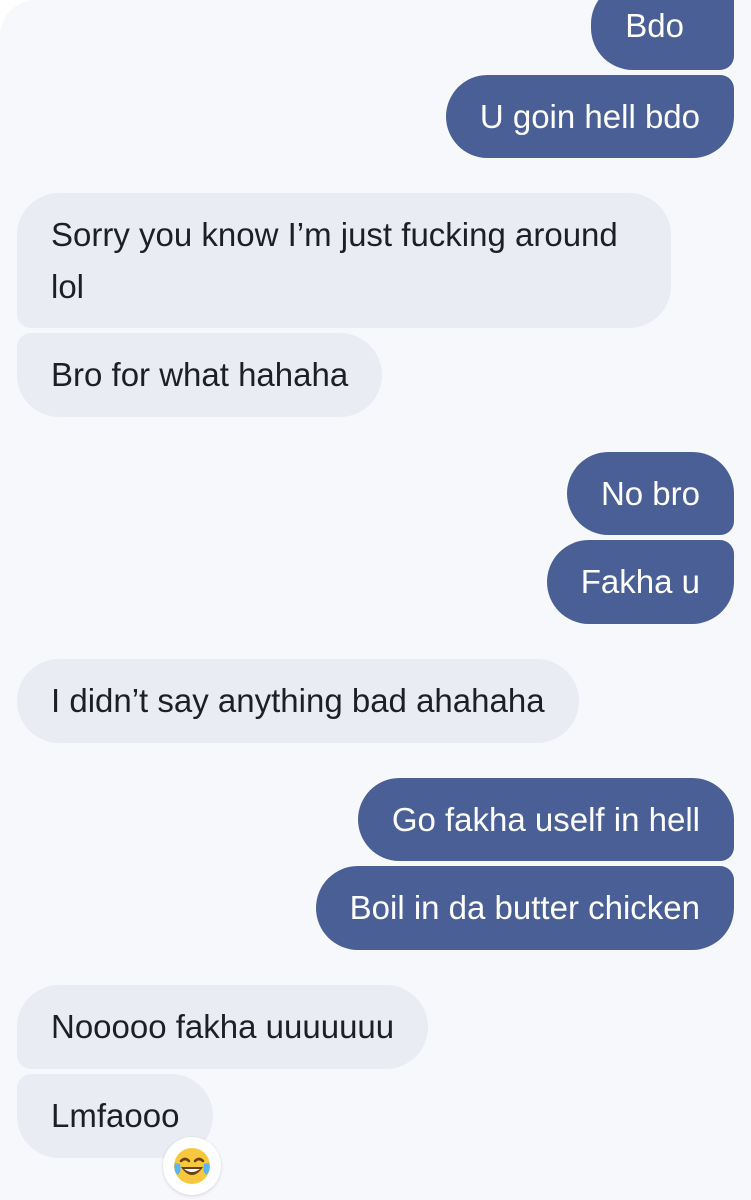 Image resolution: width=751 pixels, height=1200 pixels. Describe the element at coordinates (654, 25) in the screenshot. I see `message-text: Bdo` at that location.